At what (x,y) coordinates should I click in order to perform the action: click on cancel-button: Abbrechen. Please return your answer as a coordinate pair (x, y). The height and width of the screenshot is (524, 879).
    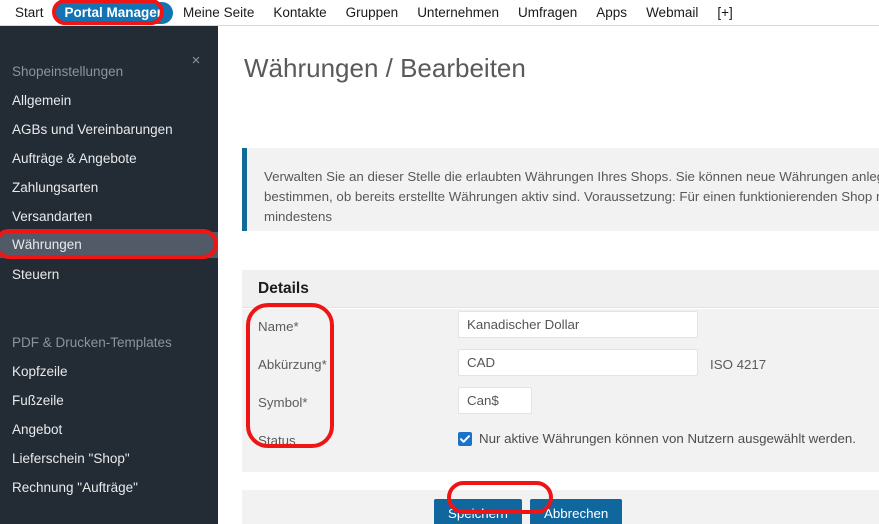
    Looking at the image, I should click on (576, 511).